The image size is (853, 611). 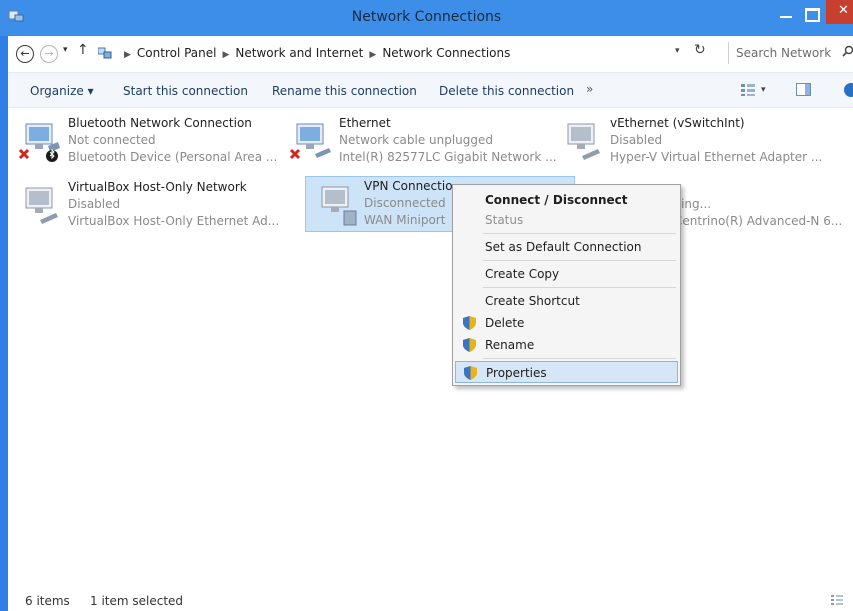 I want to click on change-view-icon, so click(x=748, y=90).